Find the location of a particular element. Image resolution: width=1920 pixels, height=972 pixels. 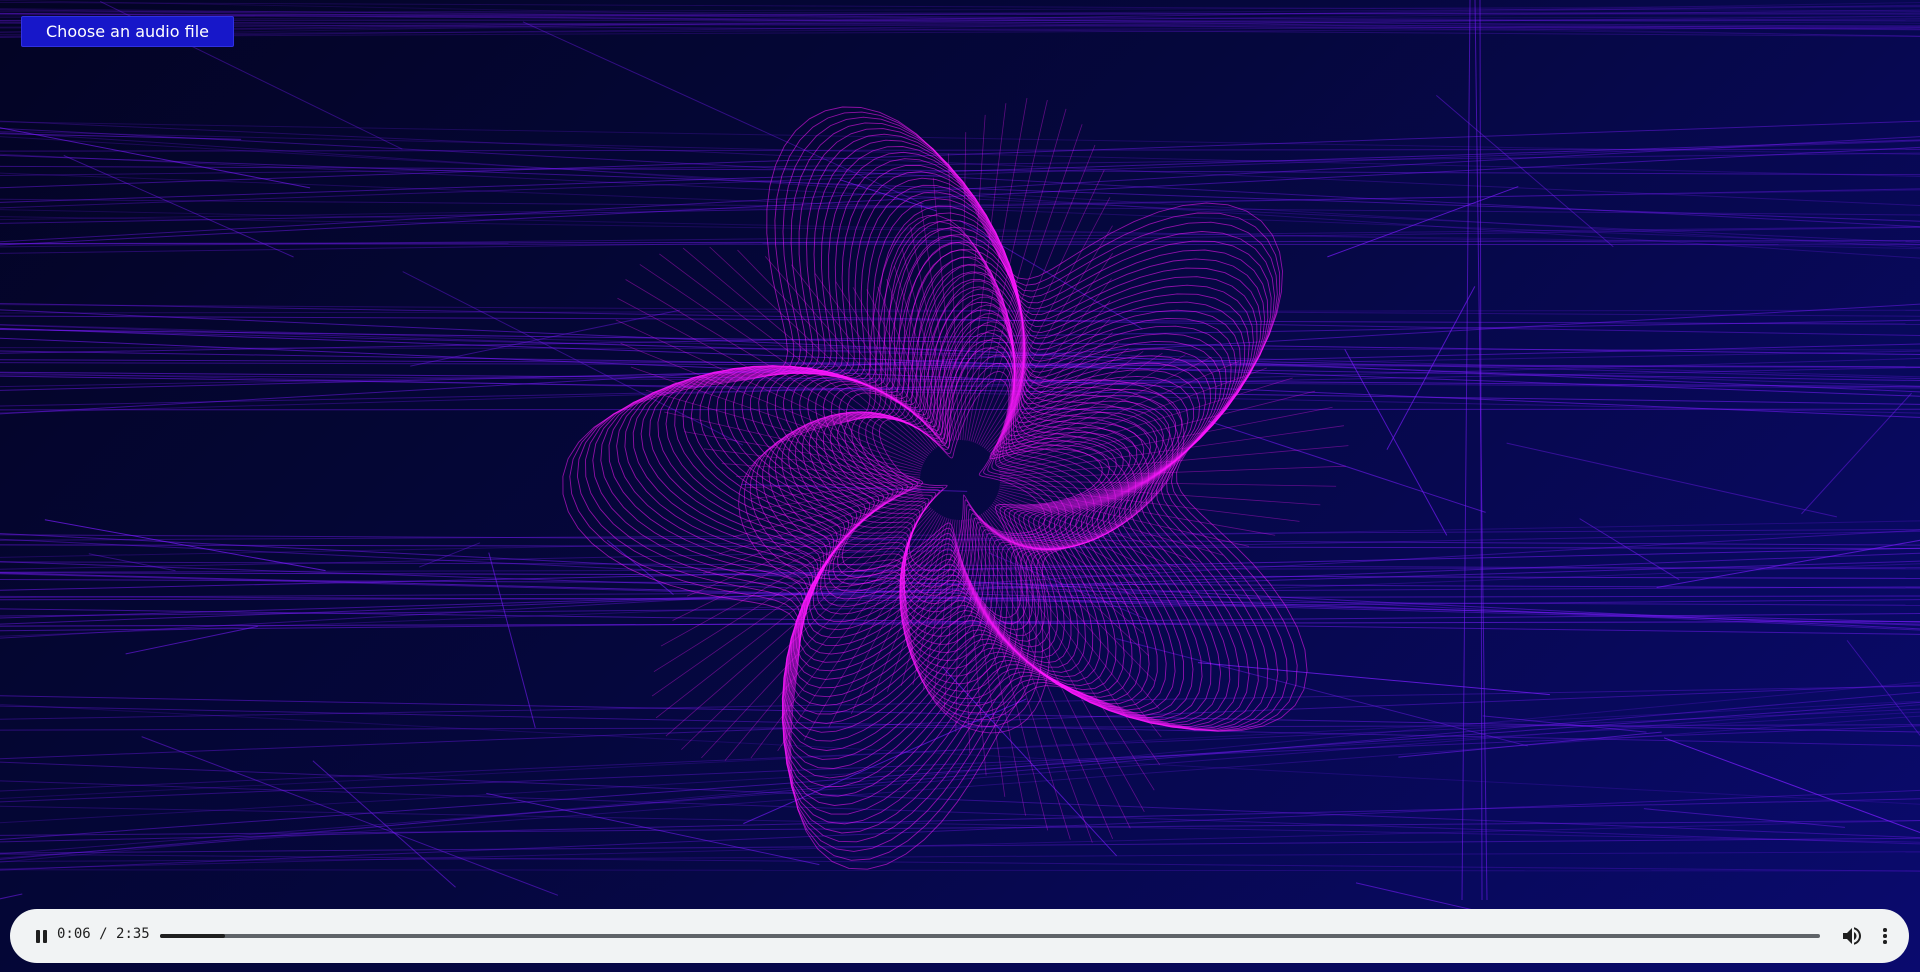

seek-slider is located at coordinates (990, 936).